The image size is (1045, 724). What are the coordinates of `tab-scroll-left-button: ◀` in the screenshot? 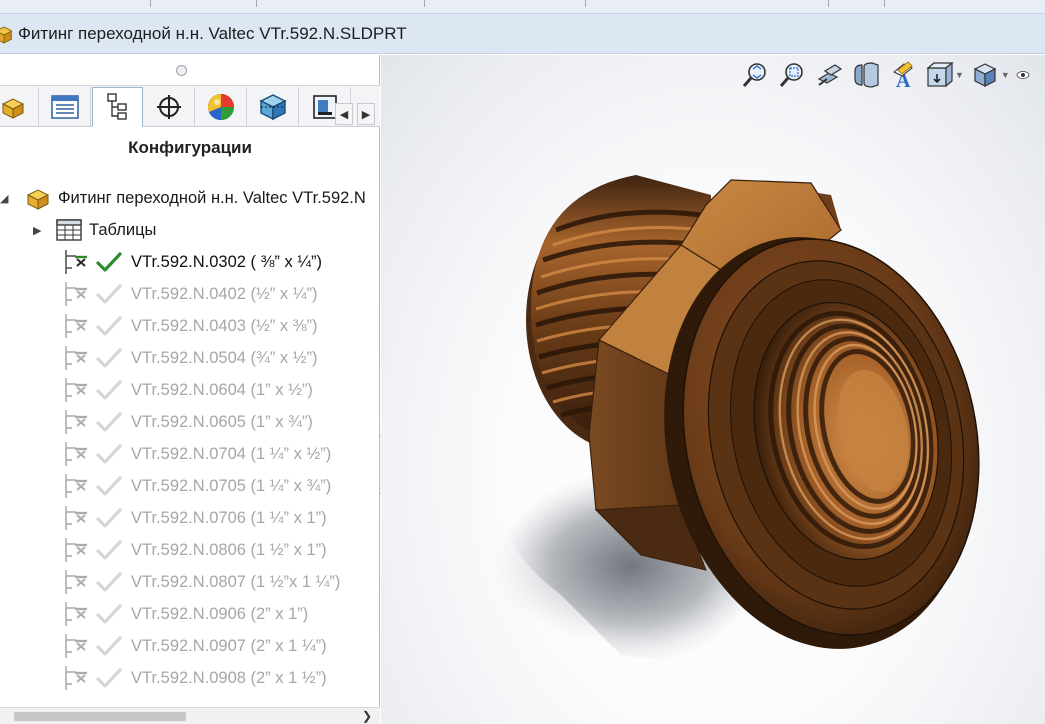 It's located at (344, 114).